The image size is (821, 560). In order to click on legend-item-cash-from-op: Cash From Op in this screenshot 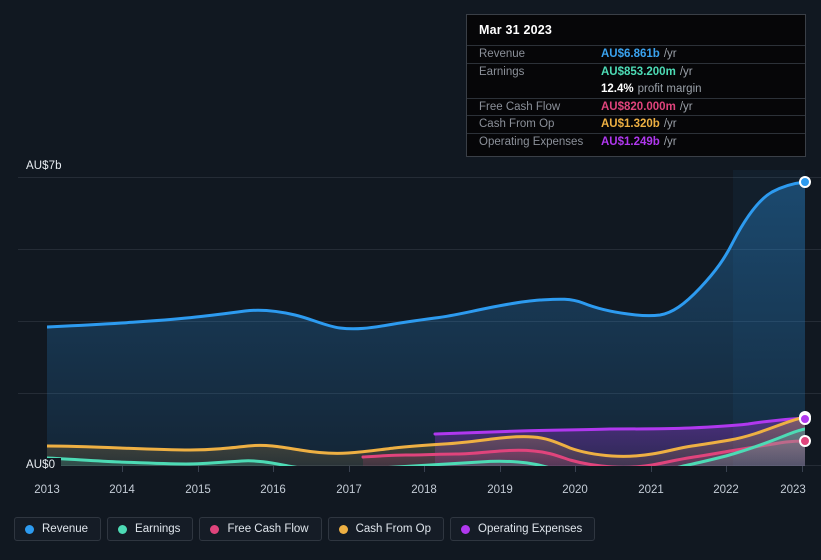, I will do `click(386, 529)`.